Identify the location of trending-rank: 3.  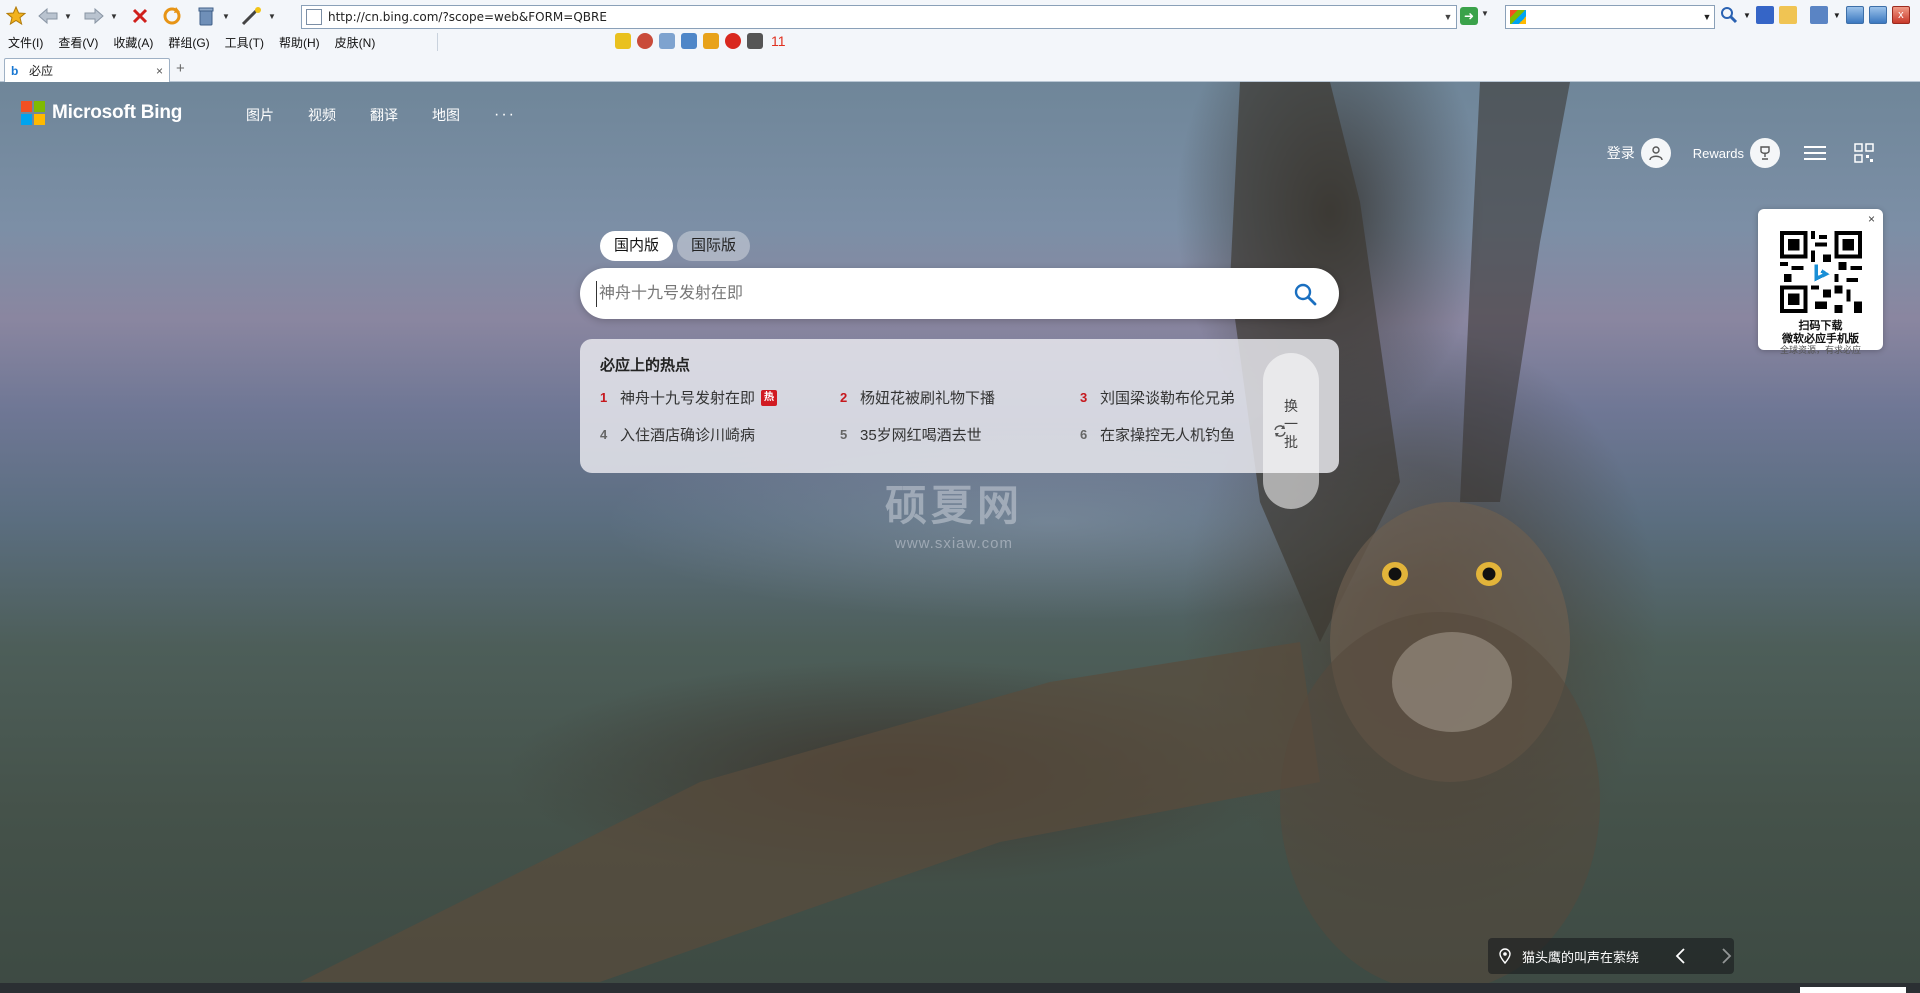
(1084, 397).